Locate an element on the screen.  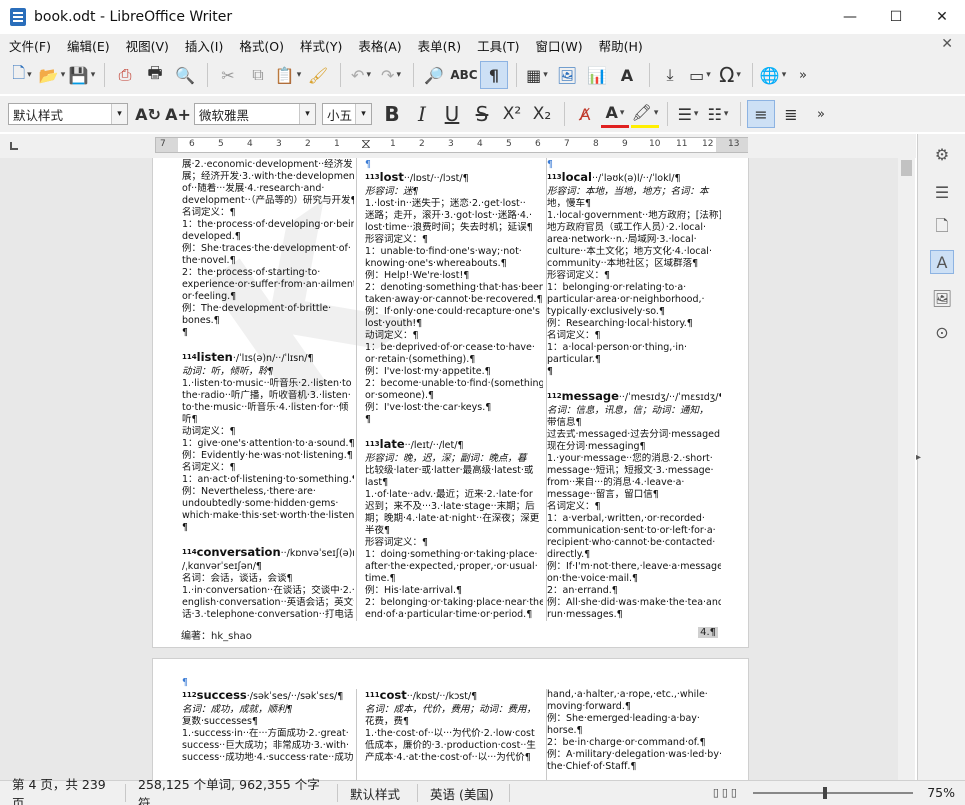
phonetic: ·/ˈlɪs(ə)n/··/ˈlɪsn/¶ is located at coordinates (273, 358).